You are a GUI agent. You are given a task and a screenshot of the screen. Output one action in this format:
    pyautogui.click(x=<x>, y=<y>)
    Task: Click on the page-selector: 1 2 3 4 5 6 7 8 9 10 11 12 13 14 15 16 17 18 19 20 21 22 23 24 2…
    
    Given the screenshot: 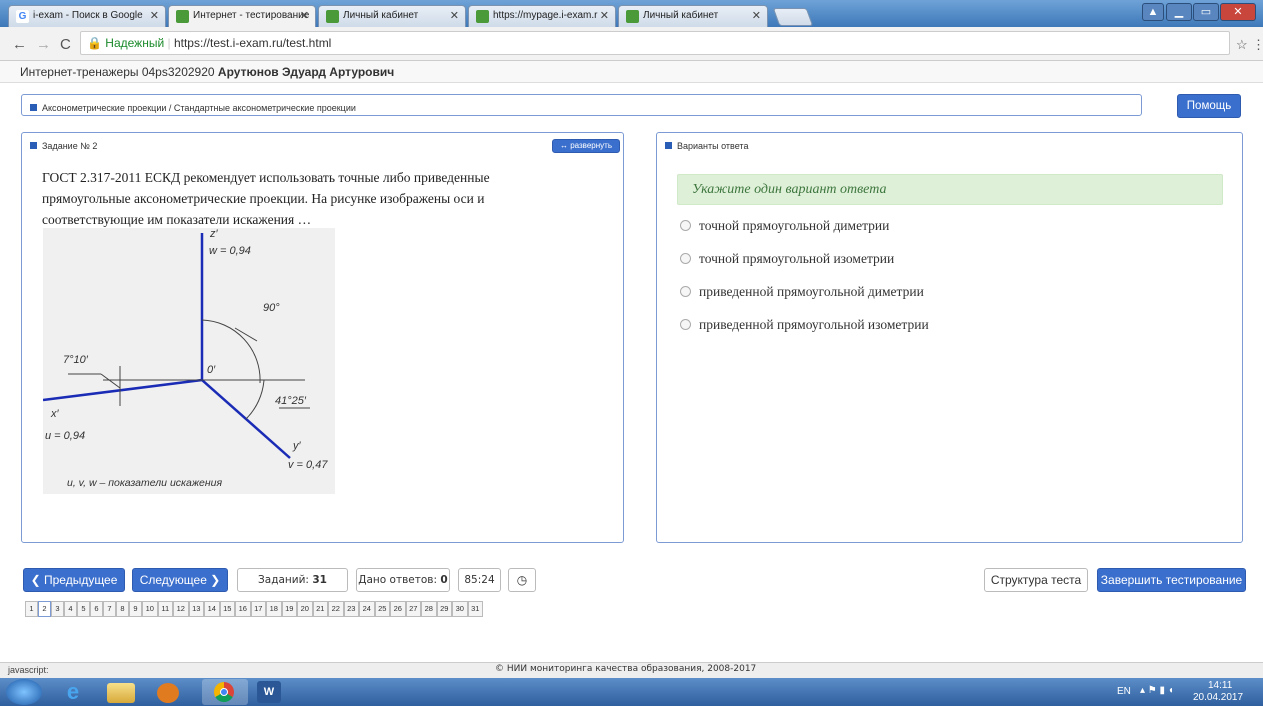 What is the action you would take?
    pyautogui.click(x=254, y=609)
    